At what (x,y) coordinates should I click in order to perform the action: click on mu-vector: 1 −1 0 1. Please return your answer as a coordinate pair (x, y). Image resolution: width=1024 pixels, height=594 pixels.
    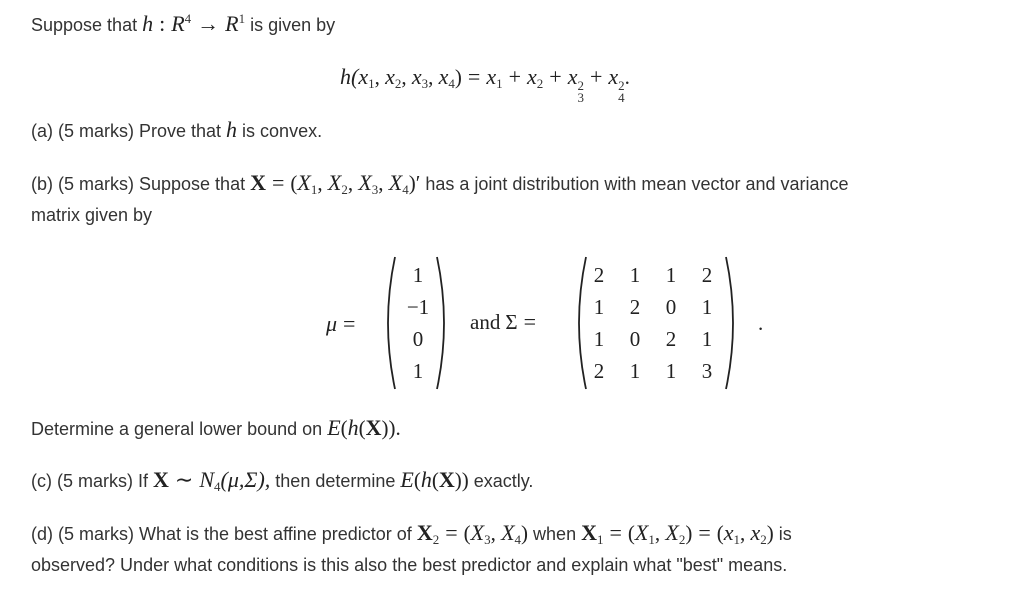
    Looking at the image, I should click on (418, 325).